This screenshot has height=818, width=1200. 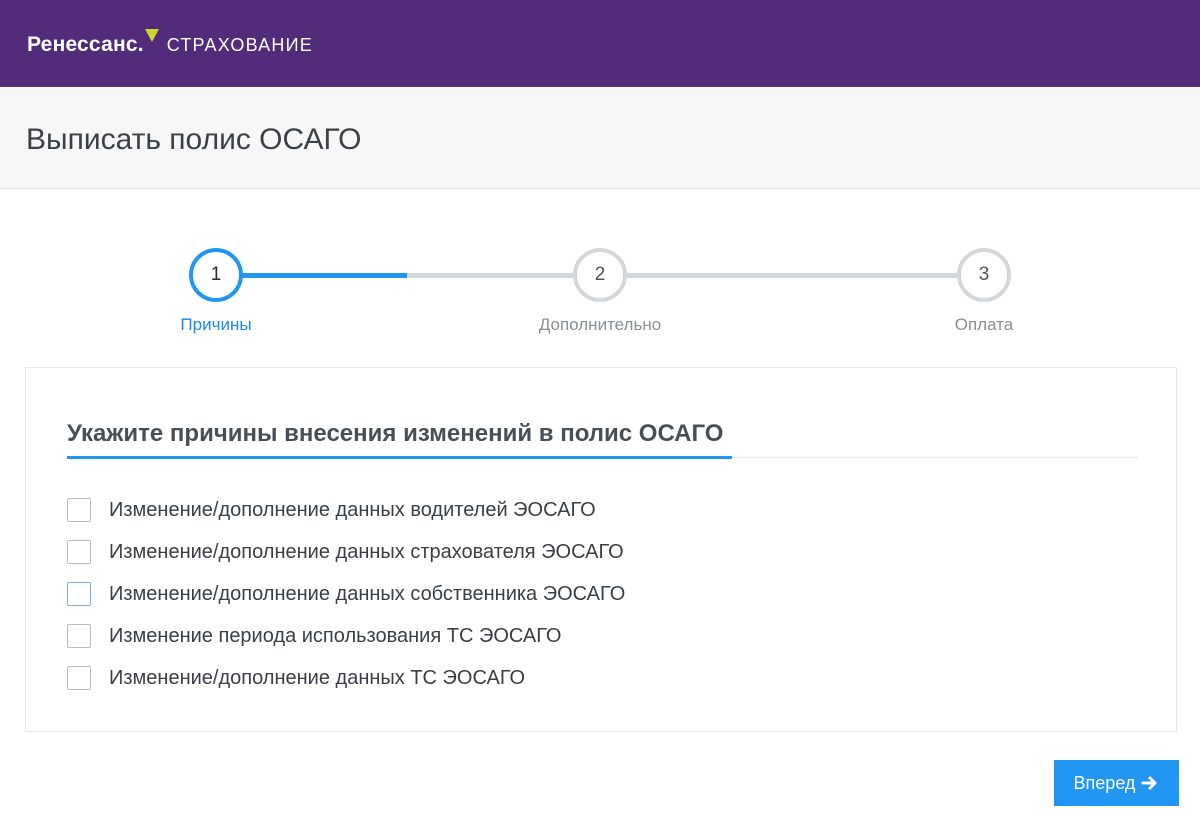 What do you see at coordinates (323, 275) in the screenshot?
I see `step-connector-1-progress` at bounding box center [323, 275].